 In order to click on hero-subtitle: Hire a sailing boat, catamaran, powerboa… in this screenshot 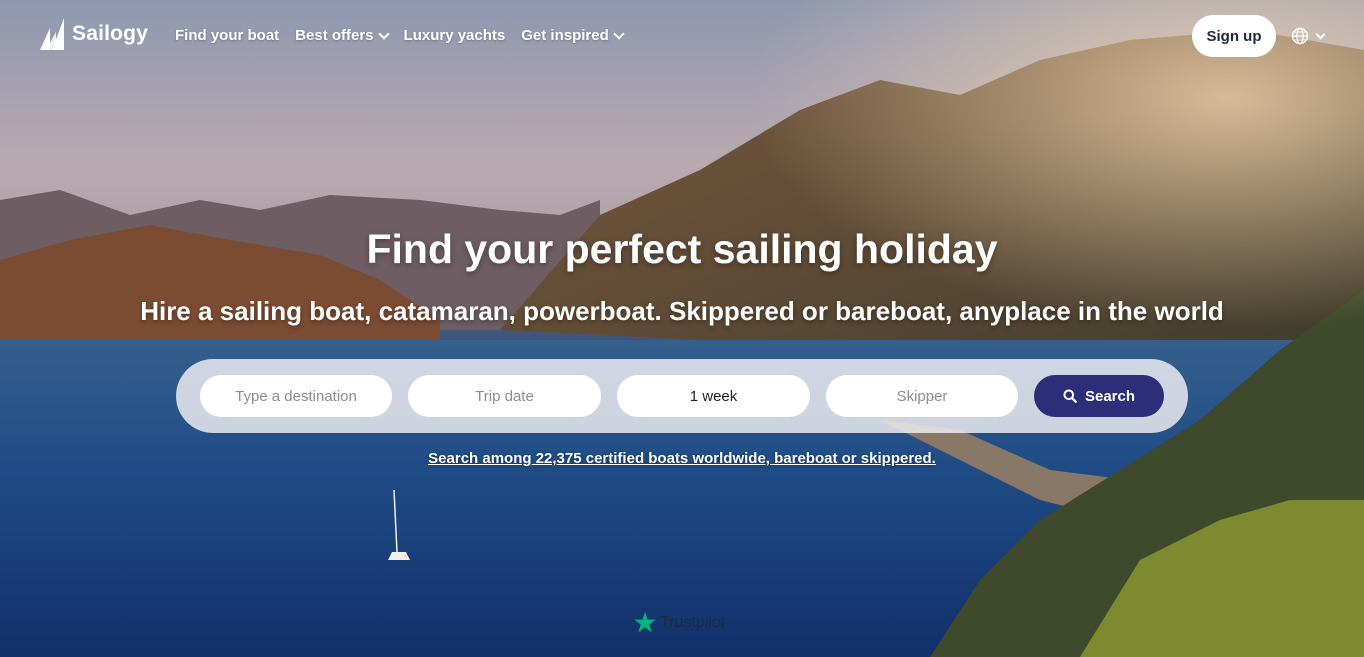, I will do `click(682, 311)`.